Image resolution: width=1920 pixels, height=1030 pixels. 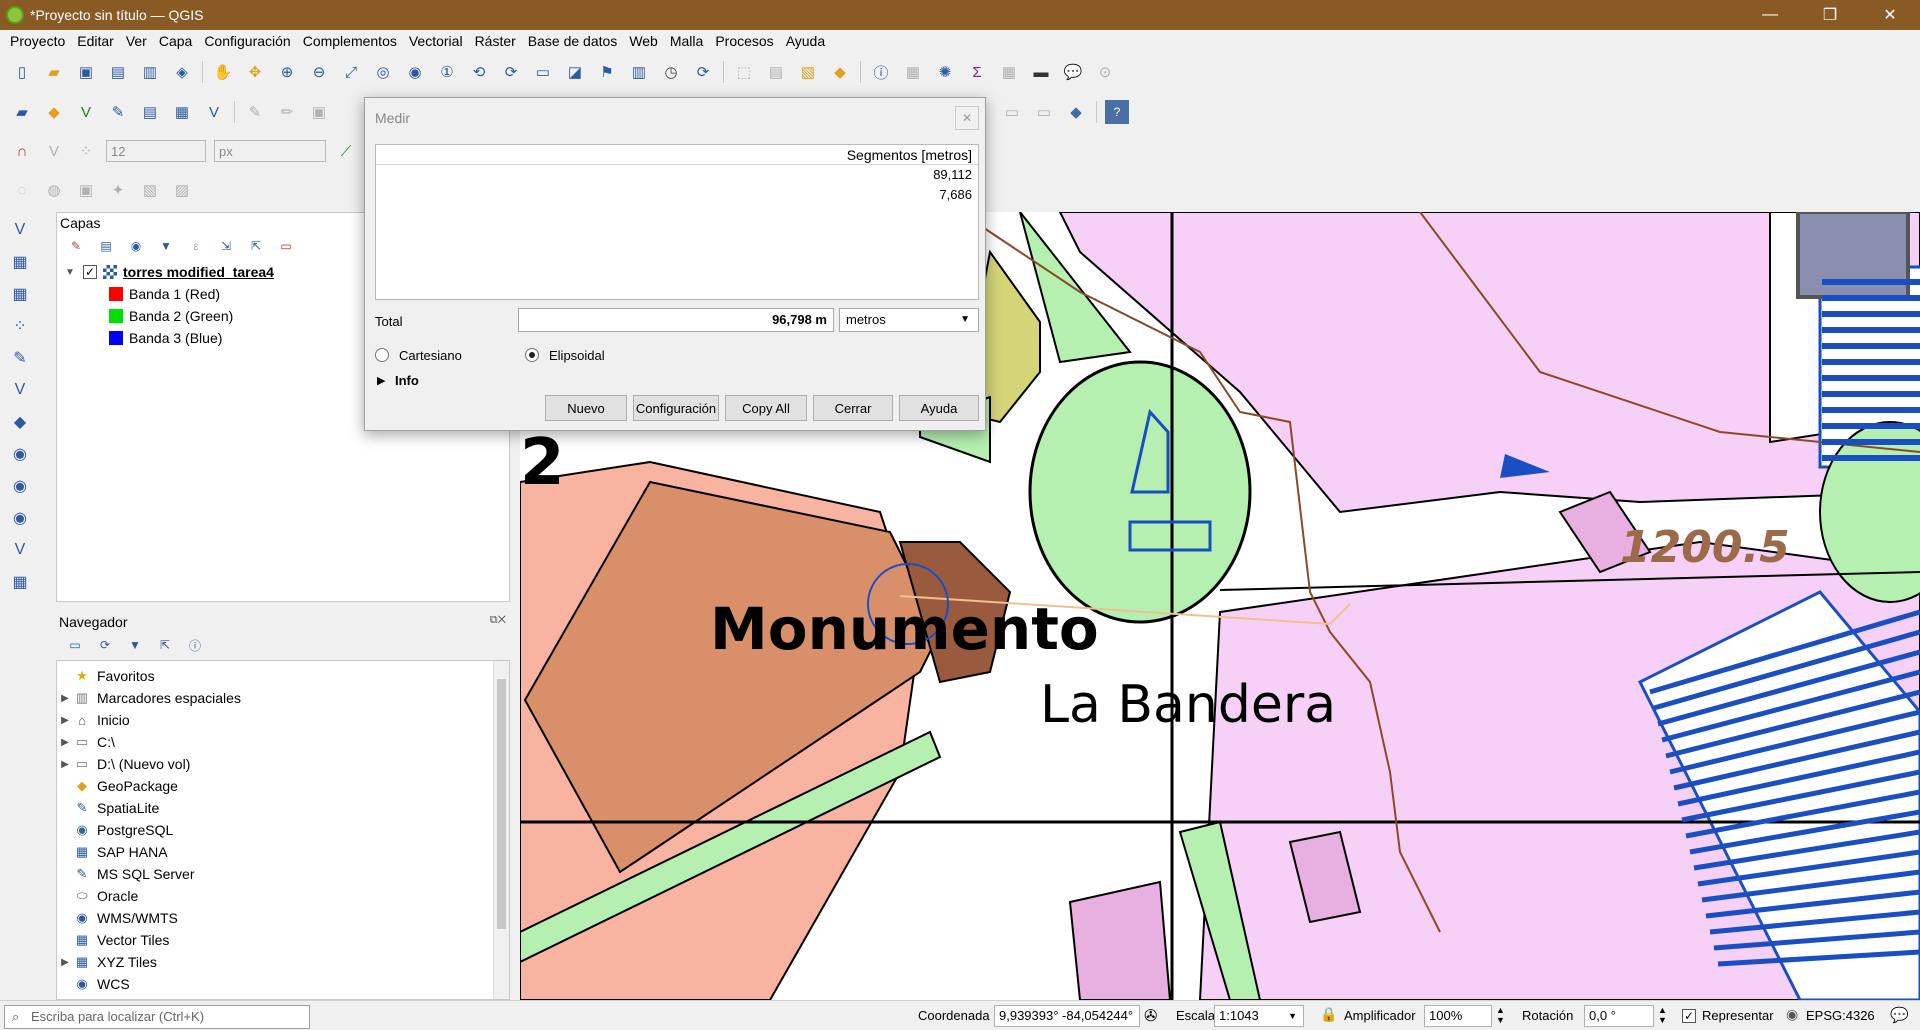 I want to click on open-field-calculator-icon: ▦, so click(x=1009, y=72).